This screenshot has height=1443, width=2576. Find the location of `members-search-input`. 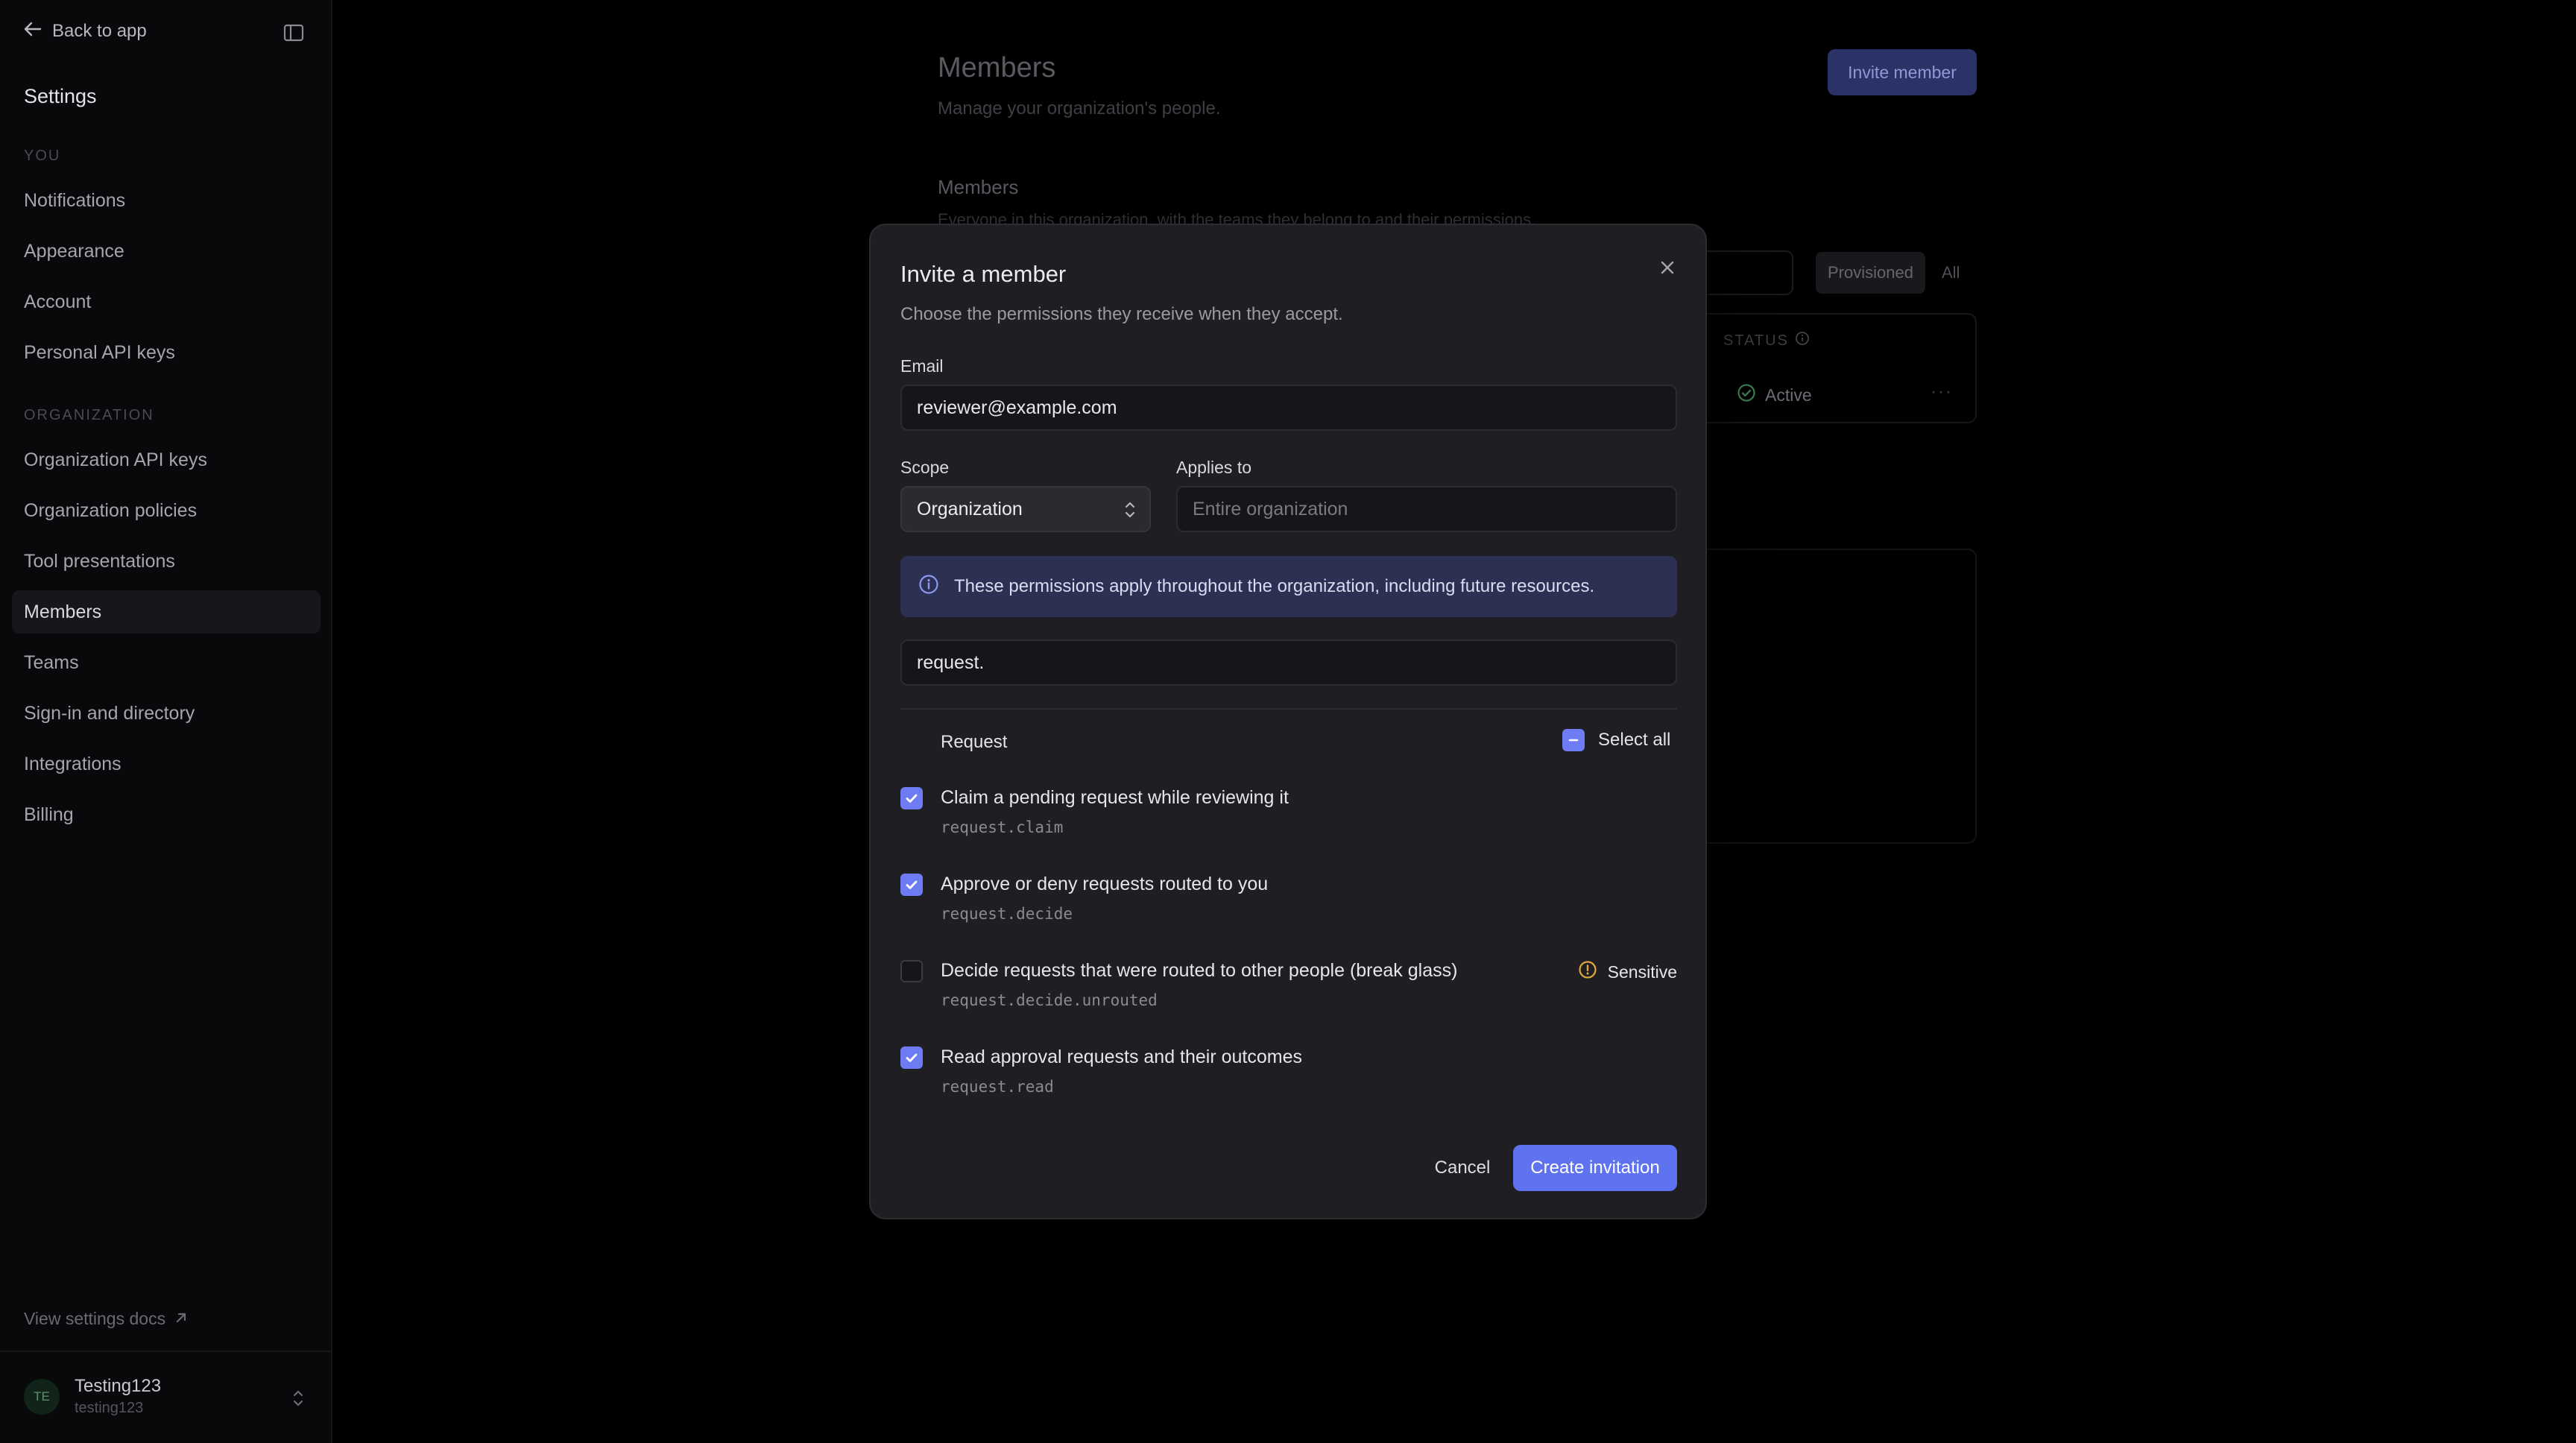

members-search-input is located at coordinates (1745, 272).